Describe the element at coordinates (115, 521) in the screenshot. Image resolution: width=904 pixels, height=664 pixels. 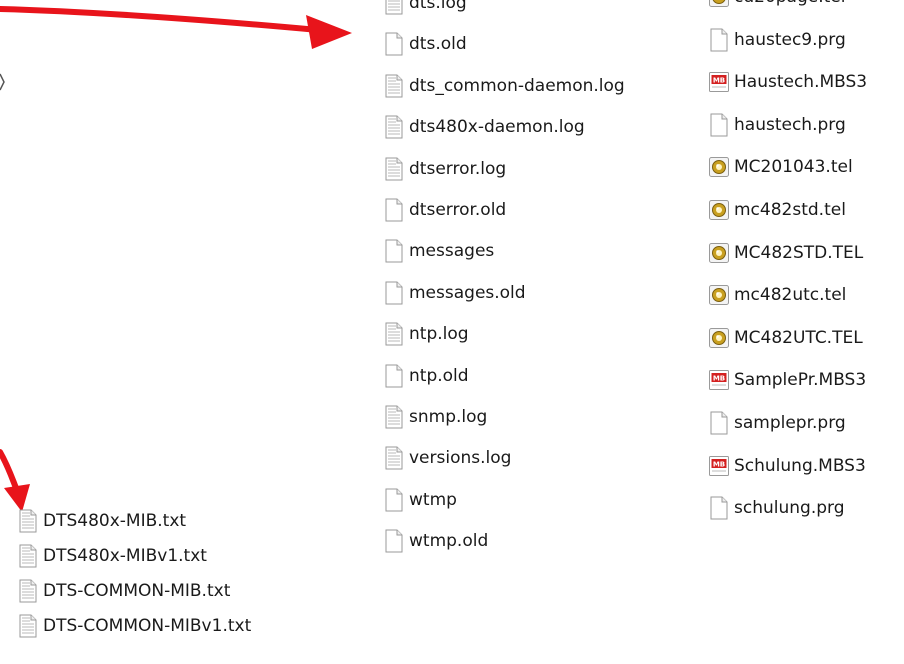
I see `file-name: DTS480x-MIB.txt` at that location.